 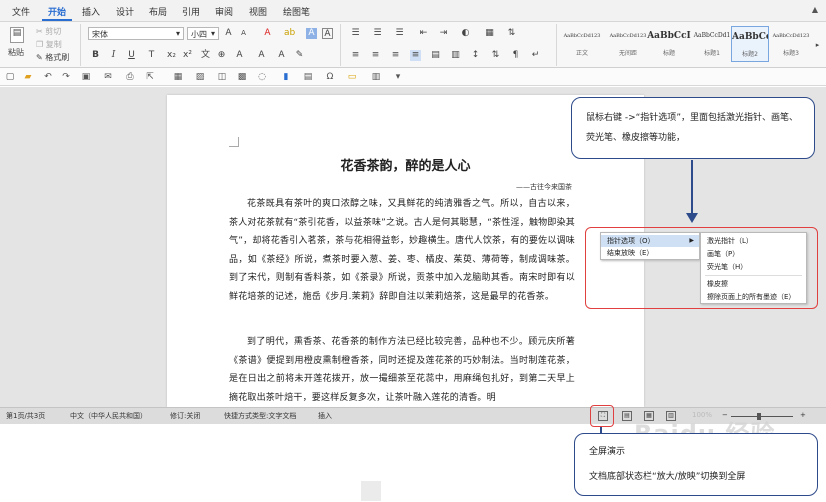 I want to click on style-heading2: AaBbCc 标题2, so click(x=750, y=44).